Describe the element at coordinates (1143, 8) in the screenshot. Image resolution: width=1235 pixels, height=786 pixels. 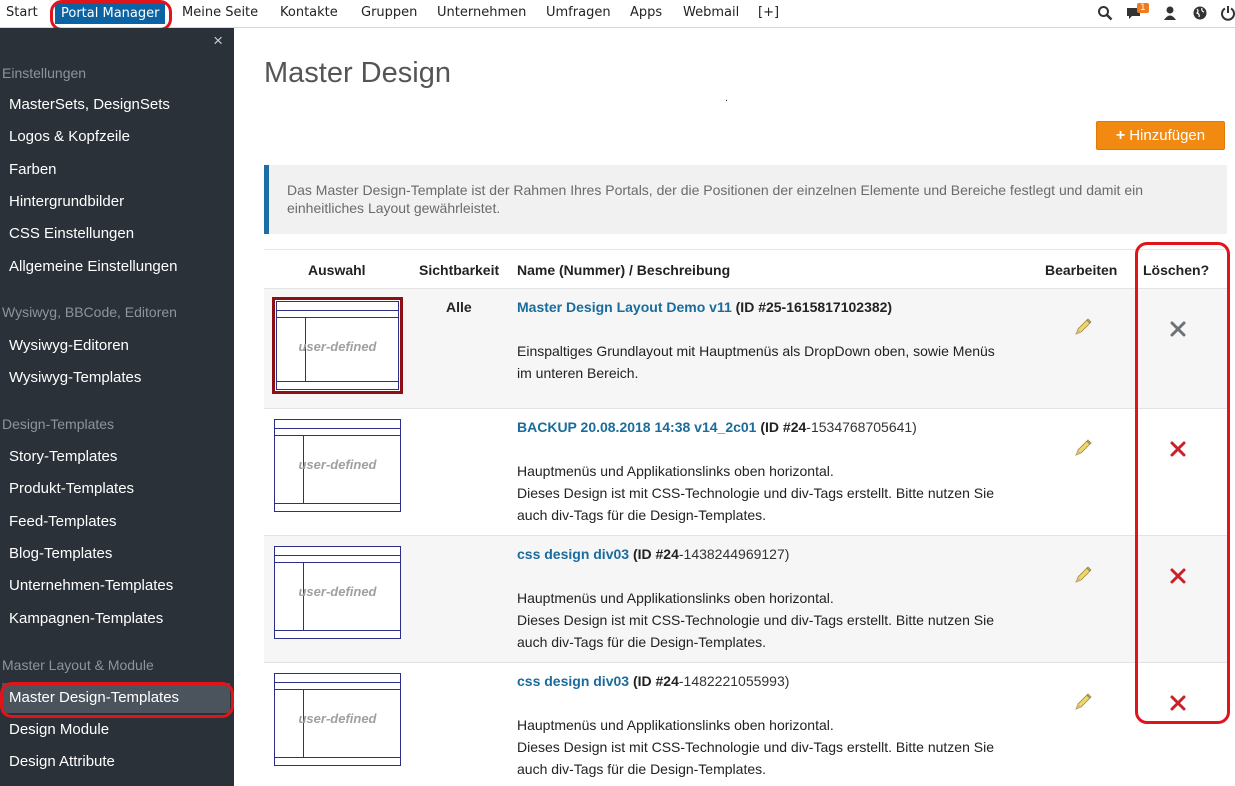
I see `message-count-badge: 1` at that location.